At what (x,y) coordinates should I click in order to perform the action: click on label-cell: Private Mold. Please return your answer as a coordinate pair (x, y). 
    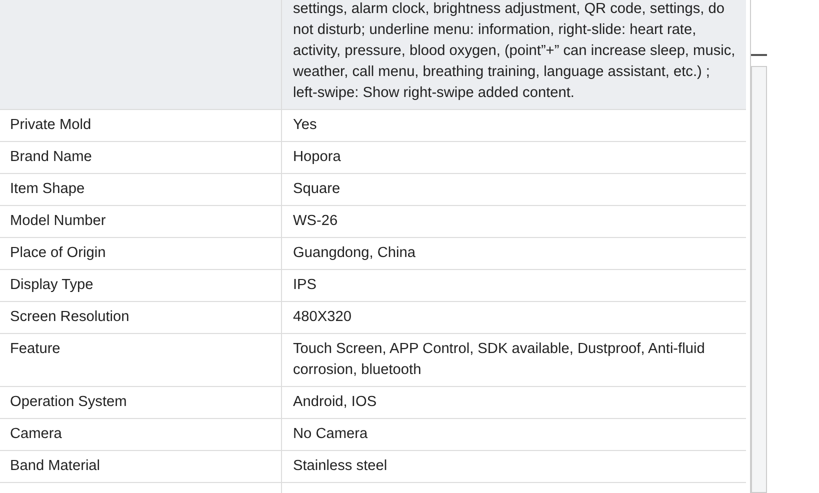
    Looking at the image, I should click on (141, 125).